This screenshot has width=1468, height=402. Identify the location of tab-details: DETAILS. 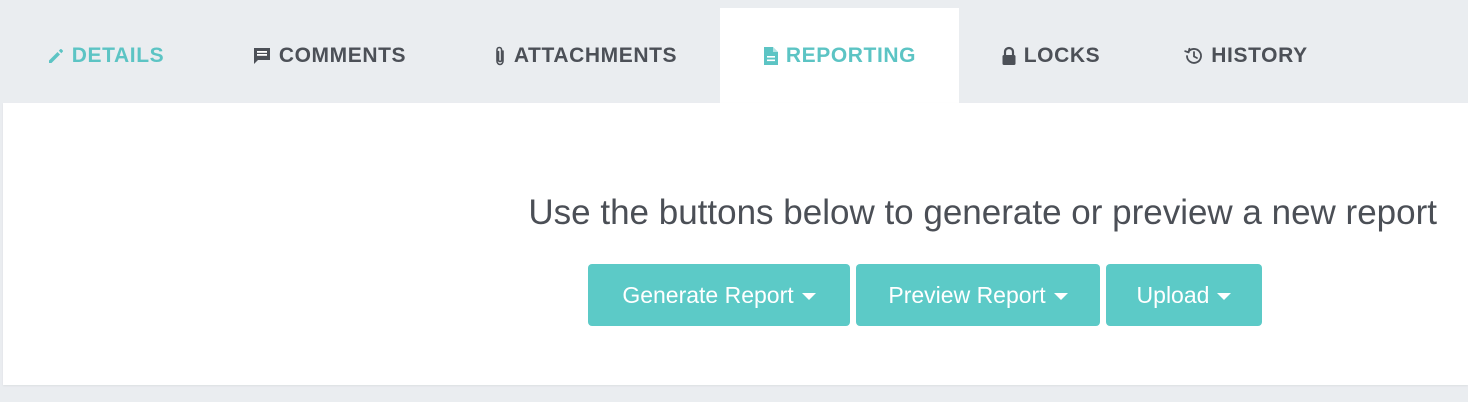
(105, 55).